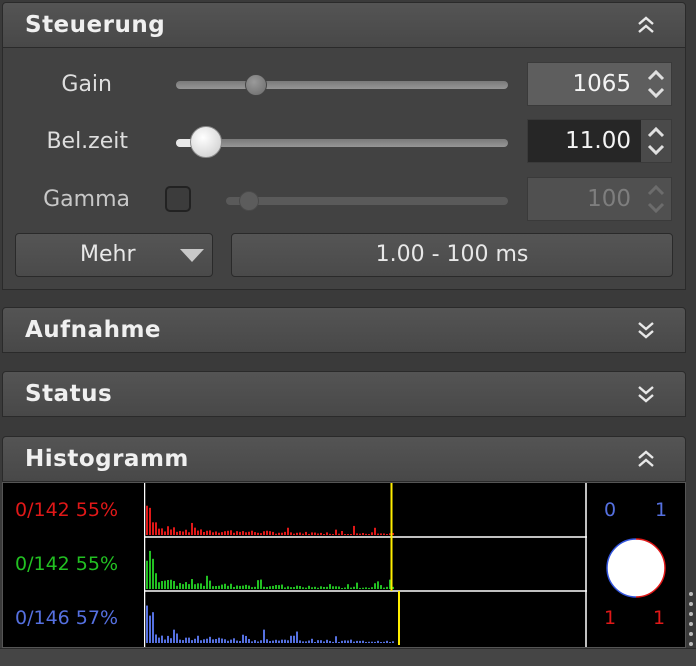  What do you see at coordinates (691, 620) in the screenshot?
I see `resize-grip-icon` at bounding box center [691, 620].